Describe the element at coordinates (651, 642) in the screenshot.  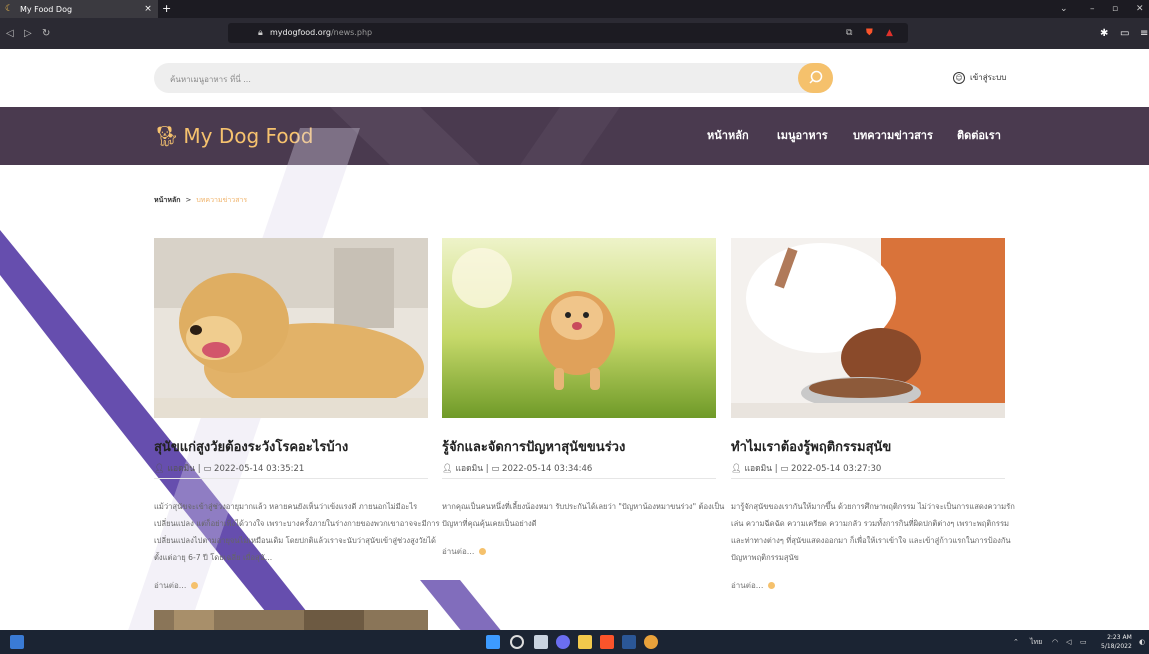
I see `chrome-icon` at that location.